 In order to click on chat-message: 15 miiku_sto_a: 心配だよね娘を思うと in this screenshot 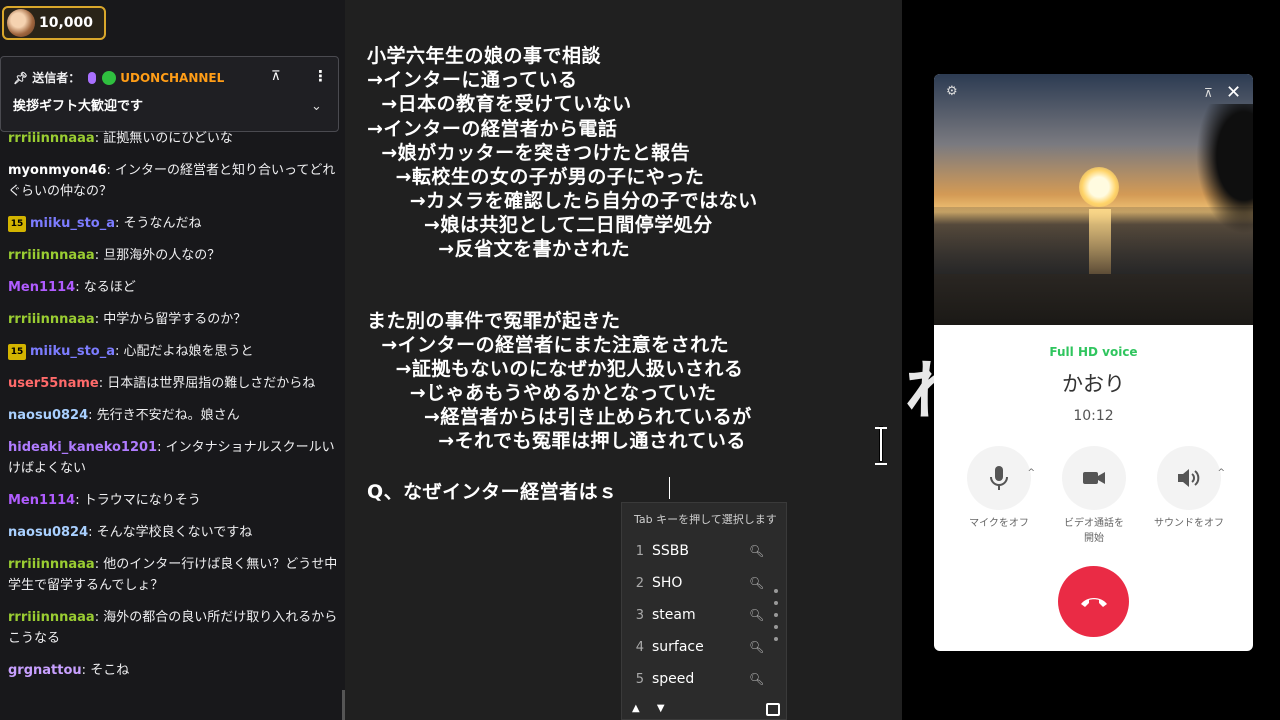, I will do `click(173, 351)`.